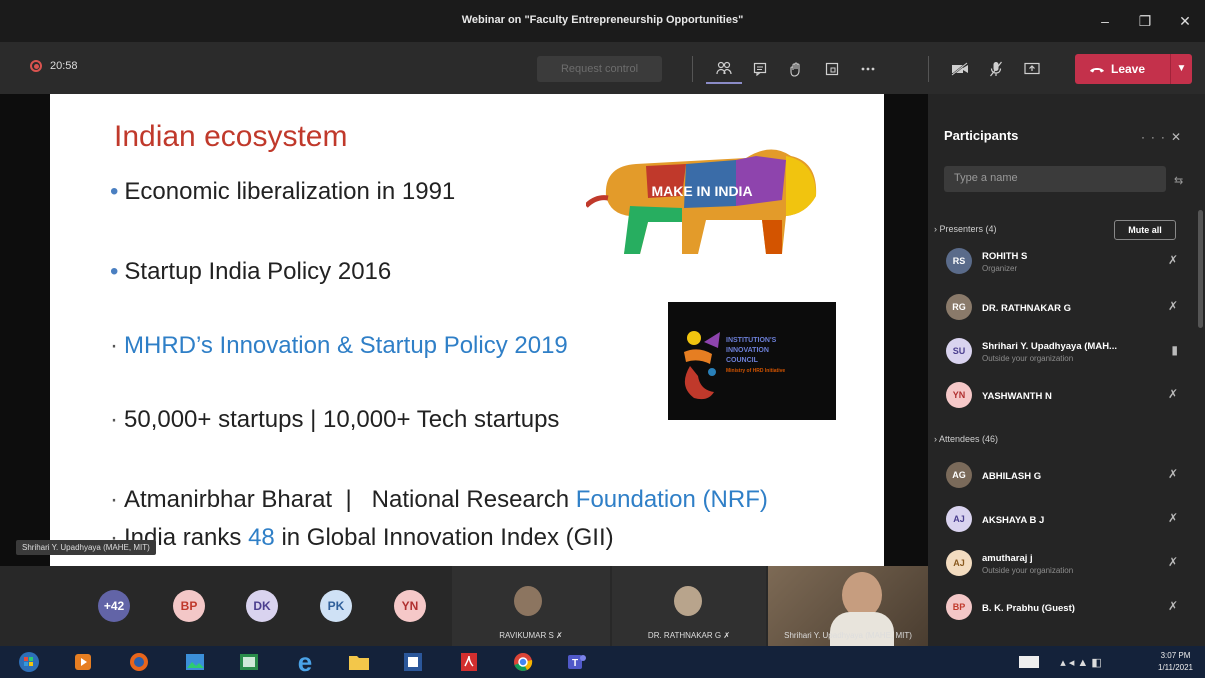  Describe the element at coordinates (796, 69) in the screenshot. I see `raise-hand-icon` at that location.